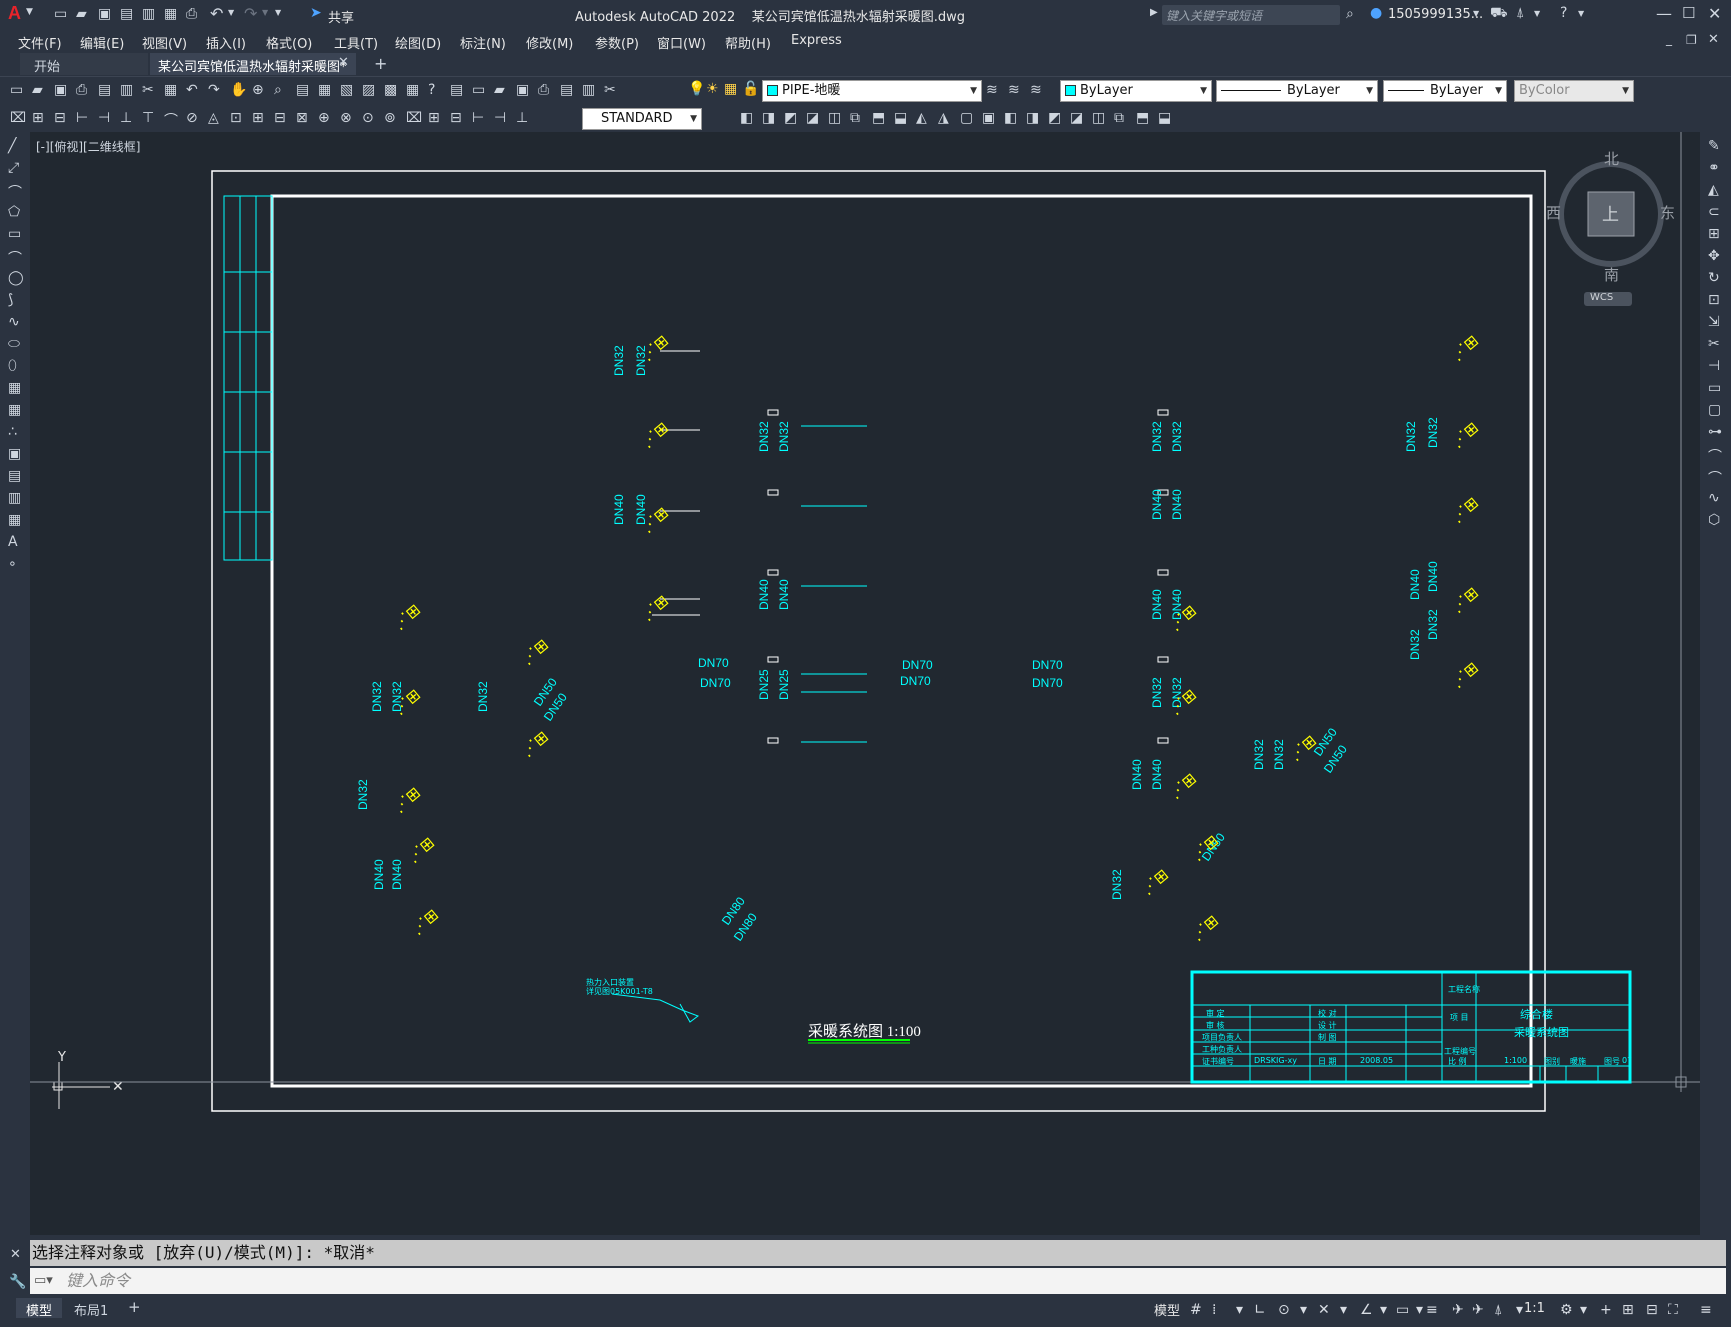 Image resolution: width=1731 pixels, height=1327 pixels. What do you see at coordinates (390, 118) in the screenshot?
I see `dimension-tool-icon: ⊚` at bounding box center [390, 118].